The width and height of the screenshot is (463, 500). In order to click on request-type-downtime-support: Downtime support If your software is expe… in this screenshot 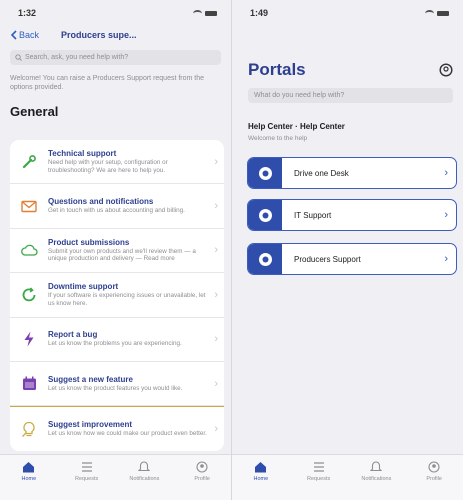, I will do `click(117, 295)`.